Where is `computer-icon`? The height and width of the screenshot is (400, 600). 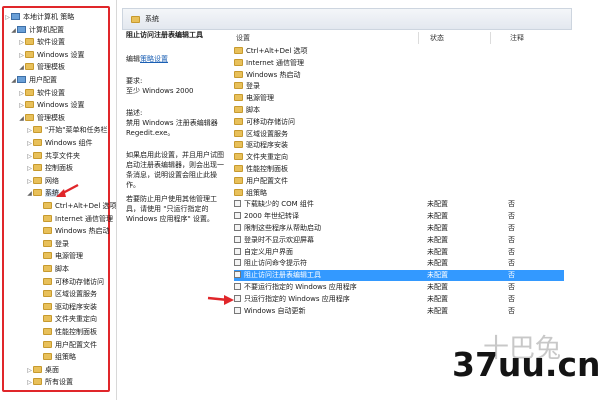
computer-icon is located at coordinates (21, 29).